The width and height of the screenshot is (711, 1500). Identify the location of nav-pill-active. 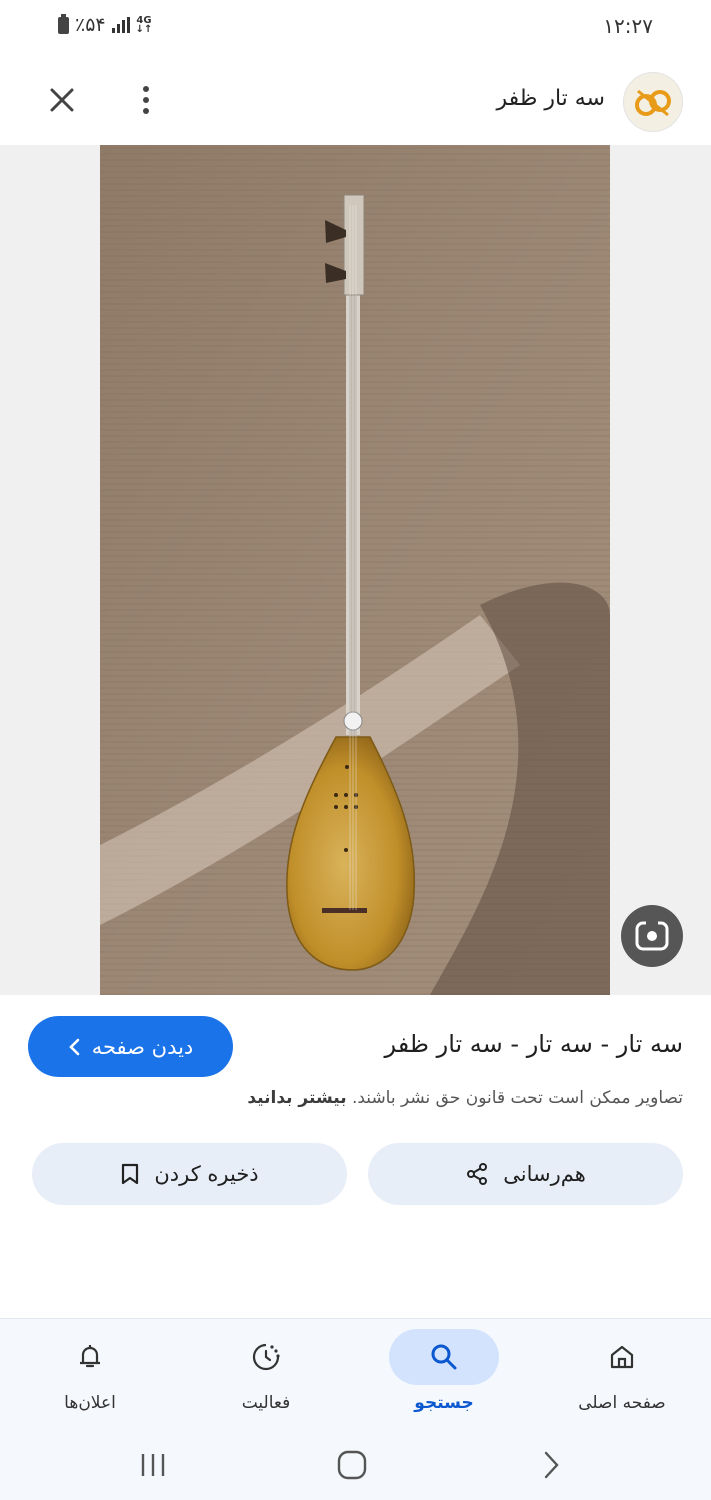
(444, 1357).